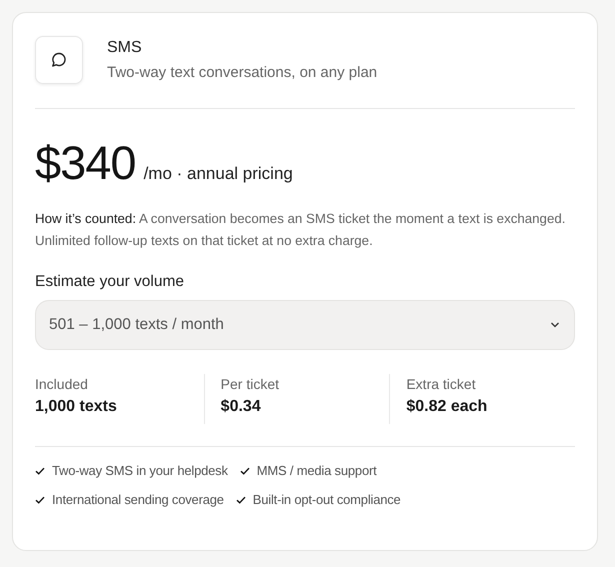 The width and height of the screenshot is (615, 567). What do you see at coordinates (140, 470) in the screenshot?
I see `feature-text: Two-way SMS in your helpdesk` at bounding box center [140, 470].